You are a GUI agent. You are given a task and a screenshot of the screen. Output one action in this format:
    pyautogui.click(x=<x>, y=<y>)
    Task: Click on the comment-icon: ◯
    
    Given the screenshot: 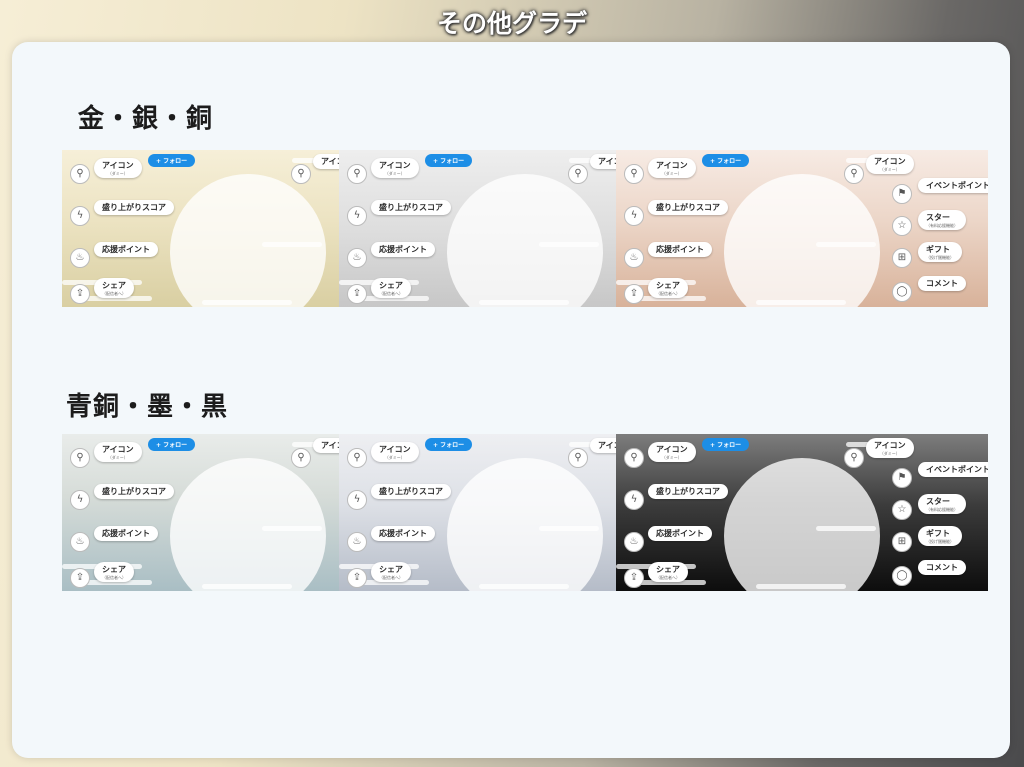 What is the action you would take?
    pyautogui.click(x=902, y=576)
    